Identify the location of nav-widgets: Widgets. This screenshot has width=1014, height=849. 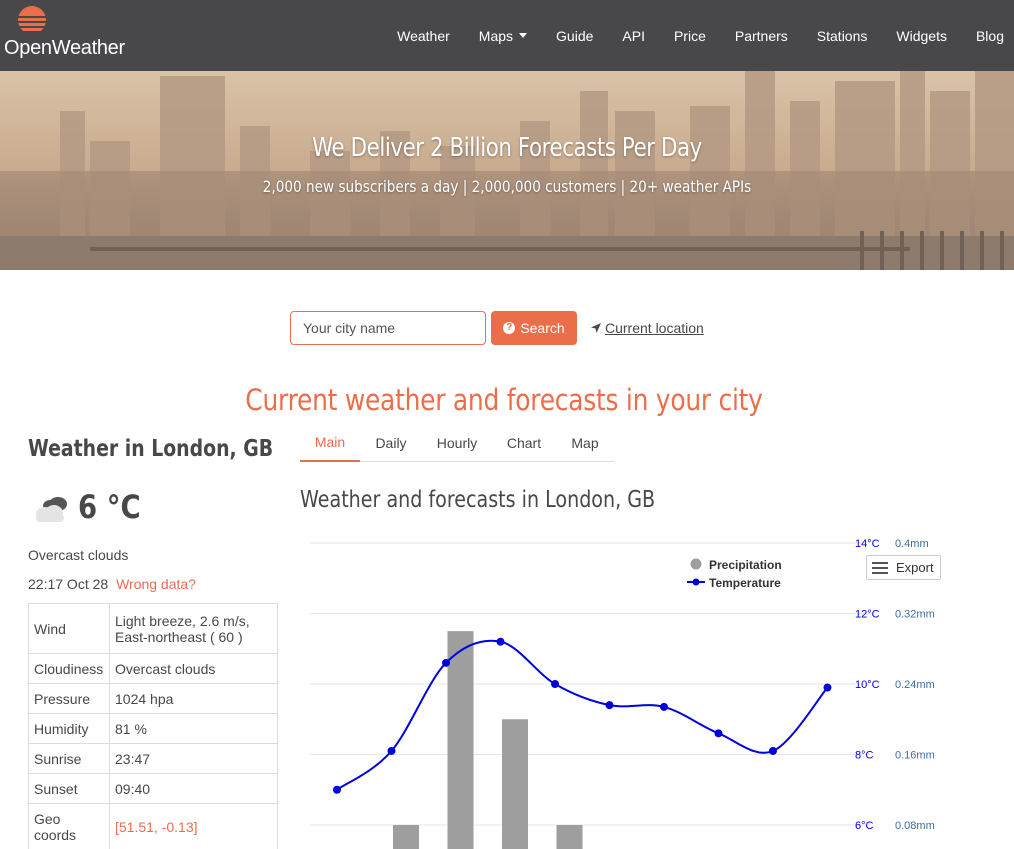
(921, 36).